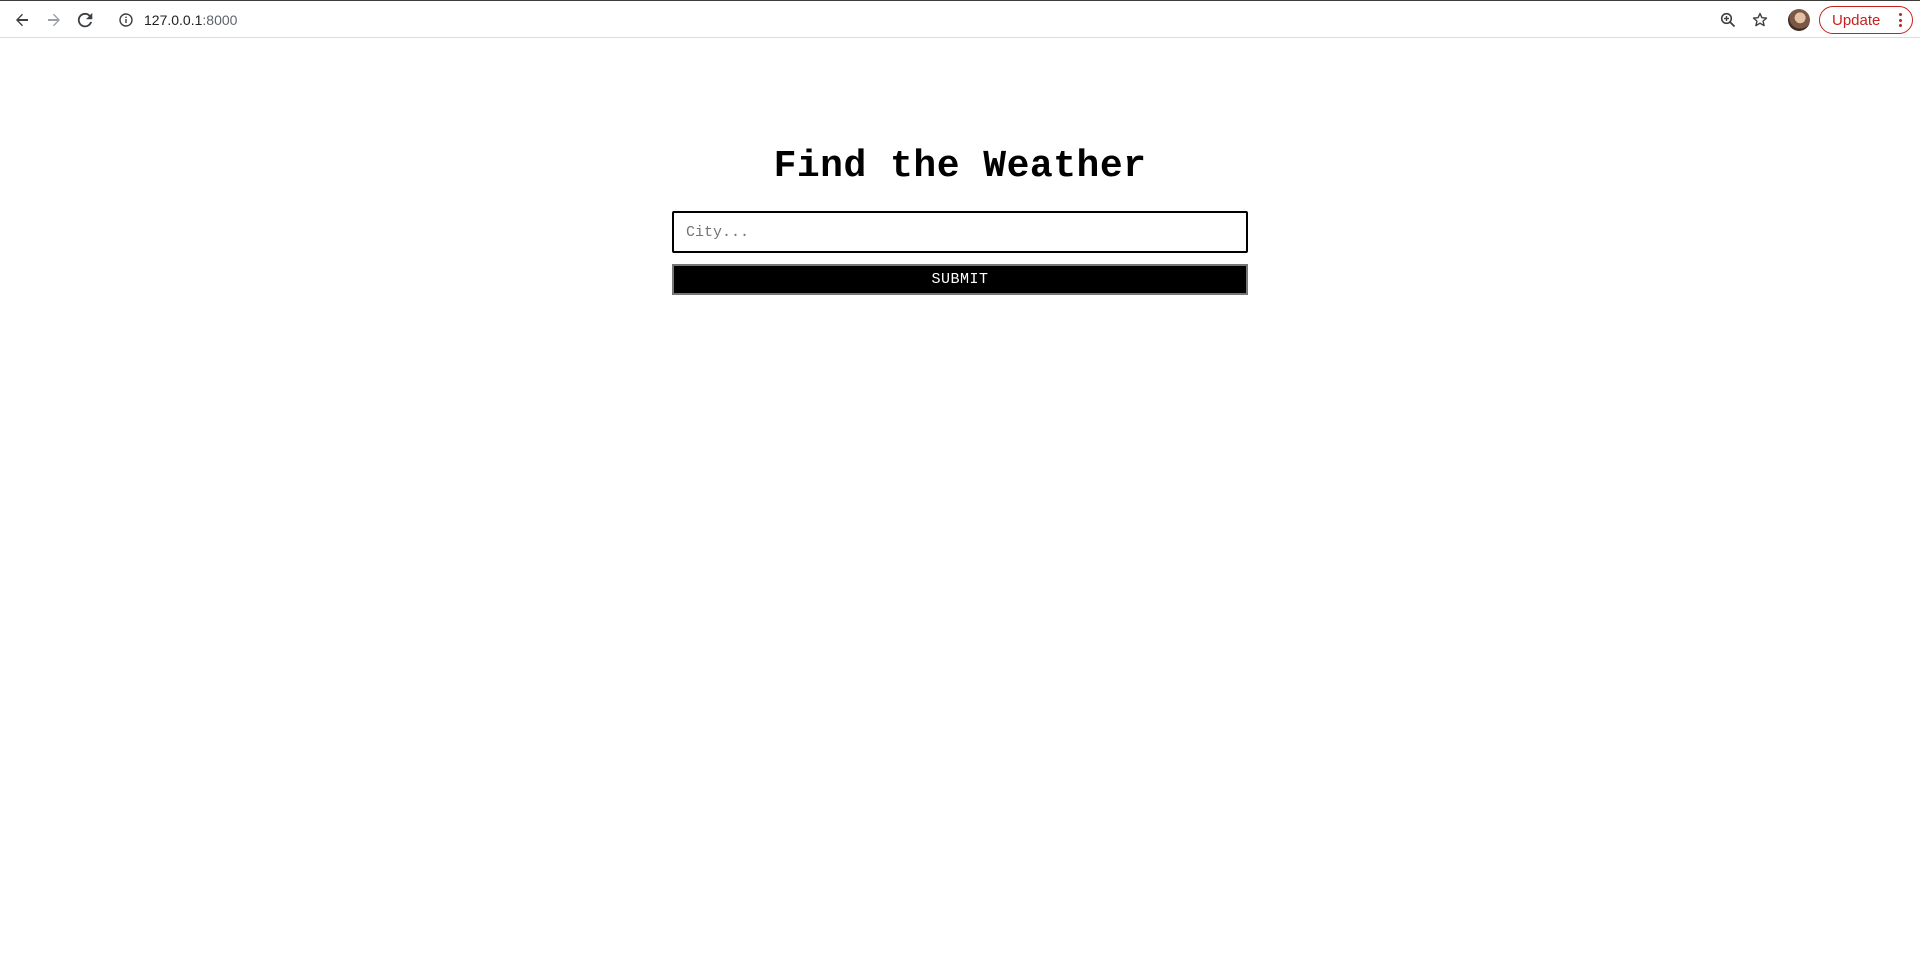 The height and width of the screenshot is (956, 1920). I want to click on browser-toolbar: 127.0.0.1:8000 Update, so click(960, 19).